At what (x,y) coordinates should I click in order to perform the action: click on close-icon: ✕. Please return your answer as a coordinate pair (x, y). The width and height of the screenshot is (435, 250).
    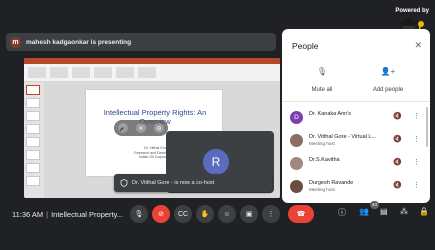
    Looking at the image, I should click on (418, 45).